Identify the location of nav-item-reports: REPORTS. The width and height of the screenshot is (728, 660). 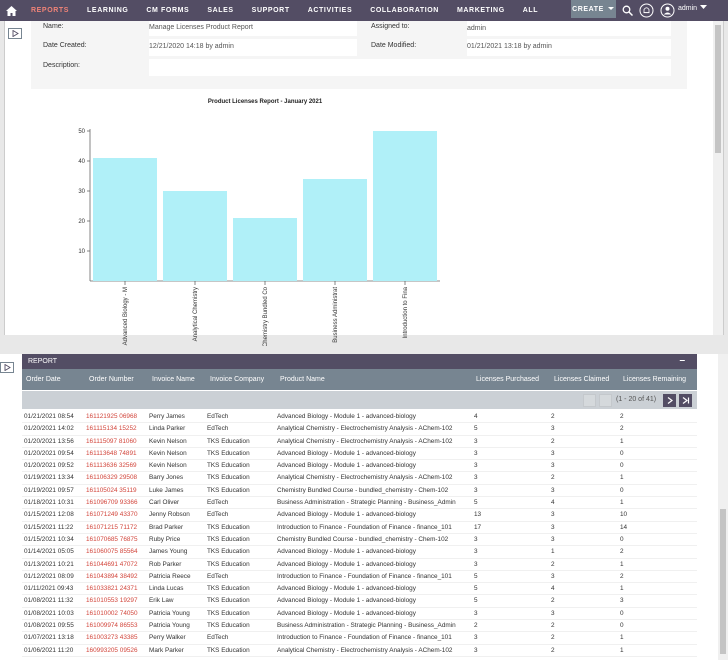
(50, 10).